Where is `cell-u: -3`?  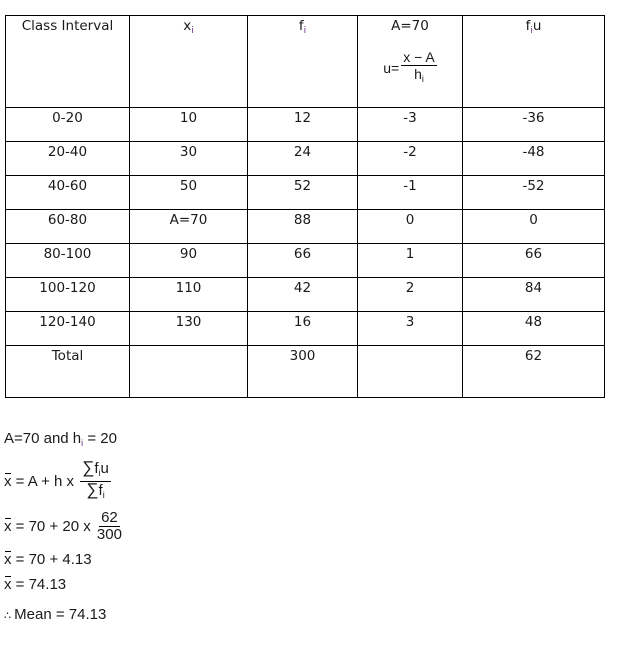
cell-u: -3 is located at coordinates (410, 124).